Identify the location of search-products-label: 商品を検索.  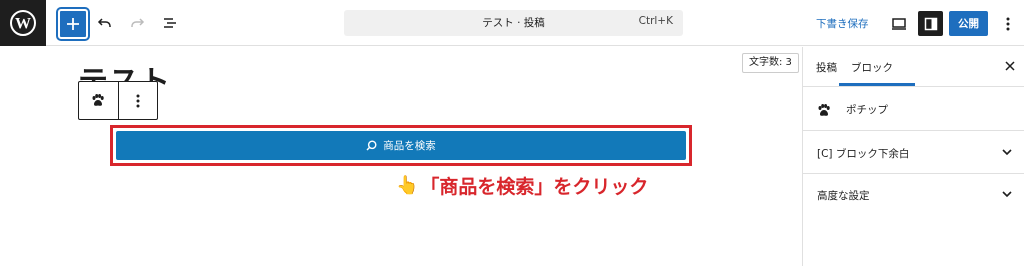
(409, 146).